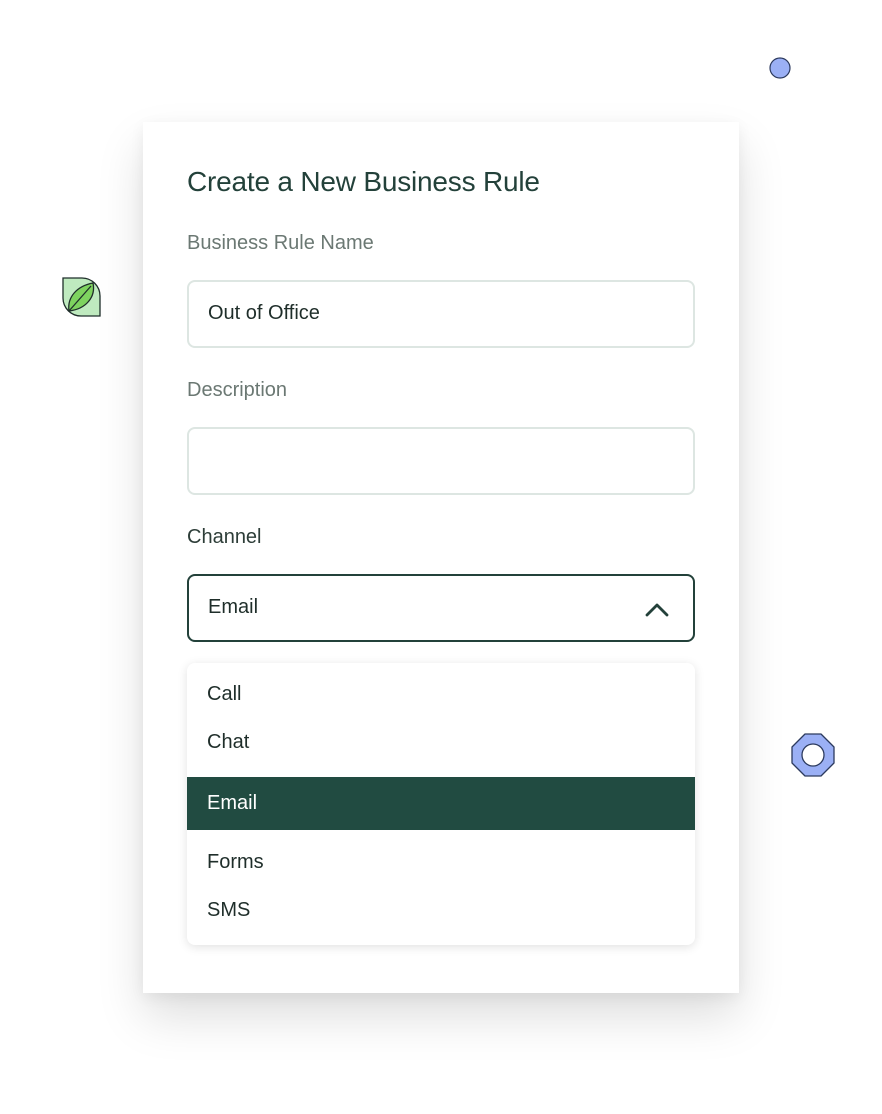 The image size is (882, 1114). I want to click on dropdown-option-sms: SMS, so click(441, 911).